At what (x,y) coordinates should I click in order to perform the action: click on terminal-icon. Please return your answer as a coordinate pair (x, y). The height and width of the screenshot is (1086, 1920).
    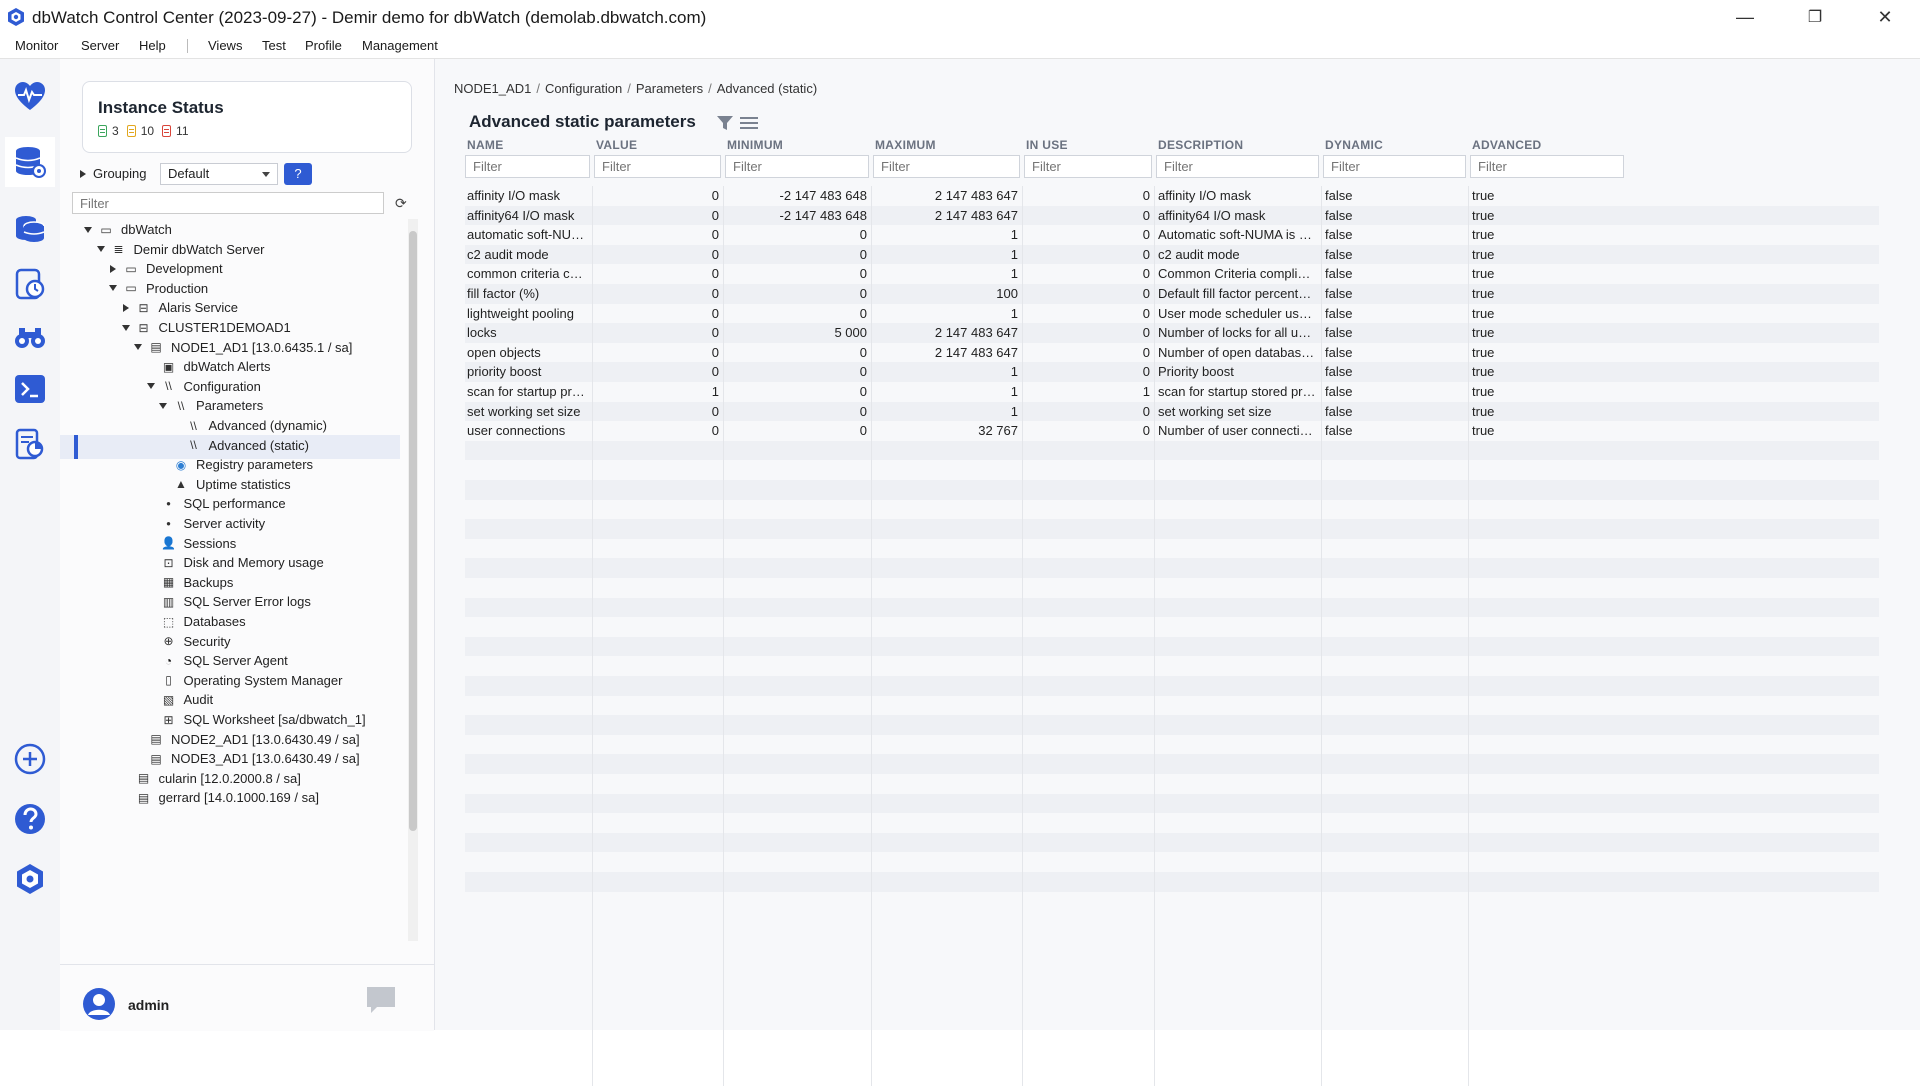
    Looking at the image, I should click on (30, 389).